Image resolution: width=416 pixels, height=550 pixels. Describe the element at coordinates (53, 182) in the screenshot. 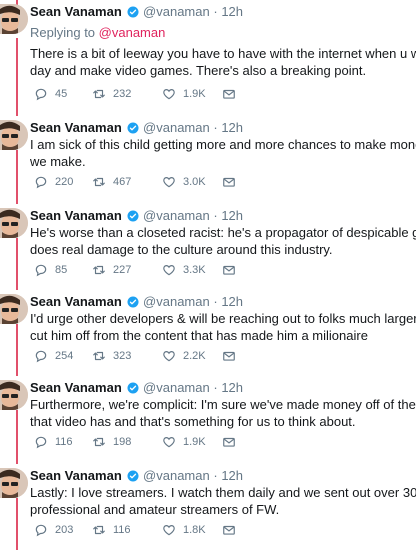

I see `reply-button: 220` at that location.